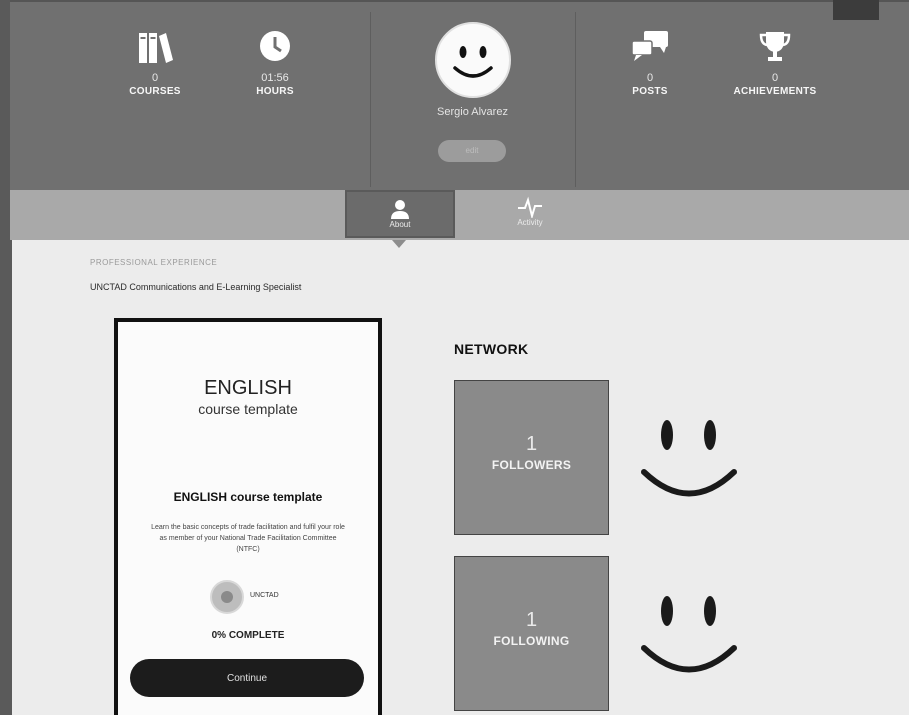  I want to click on books-icon, so click(155, 46).